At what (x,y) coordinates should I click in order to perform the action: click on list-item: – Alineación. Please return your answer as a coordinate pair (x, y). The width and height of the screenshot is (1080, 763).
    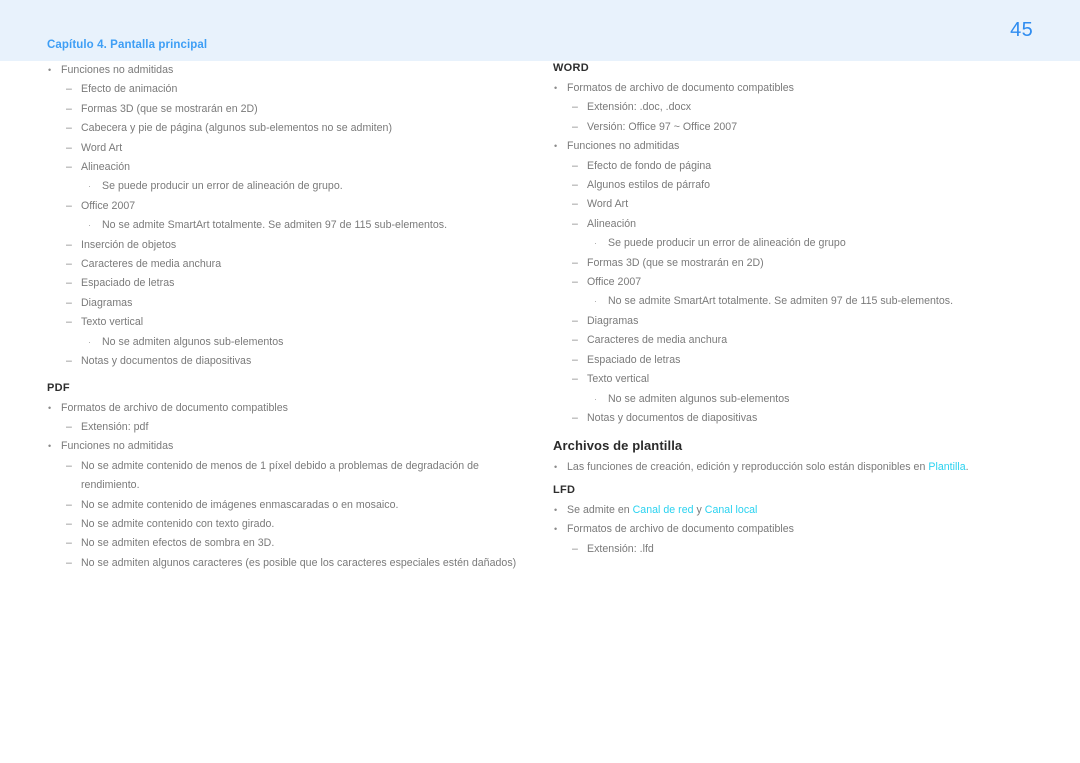
    Looking at the image, I should click on (291, 167).